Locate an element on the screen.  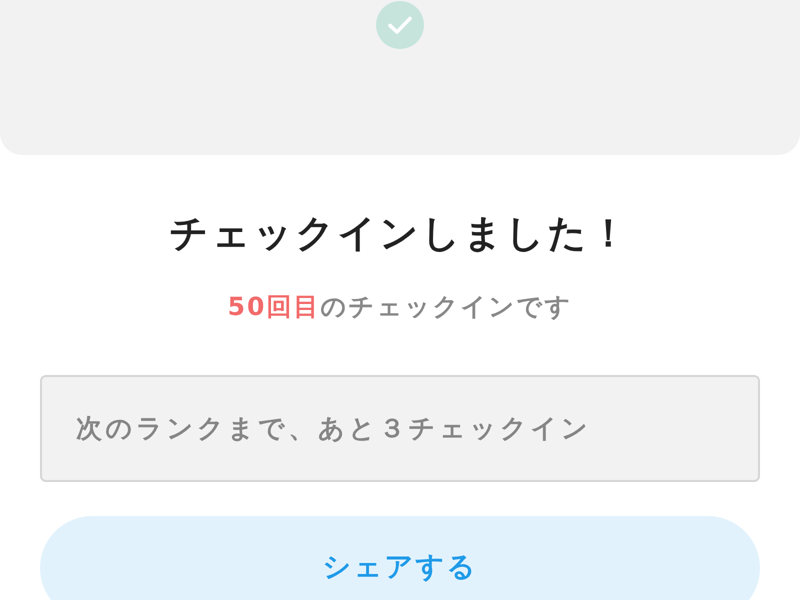
checkin-count-text: 50回目 のチェックインです is located at coordinates (400, 307).